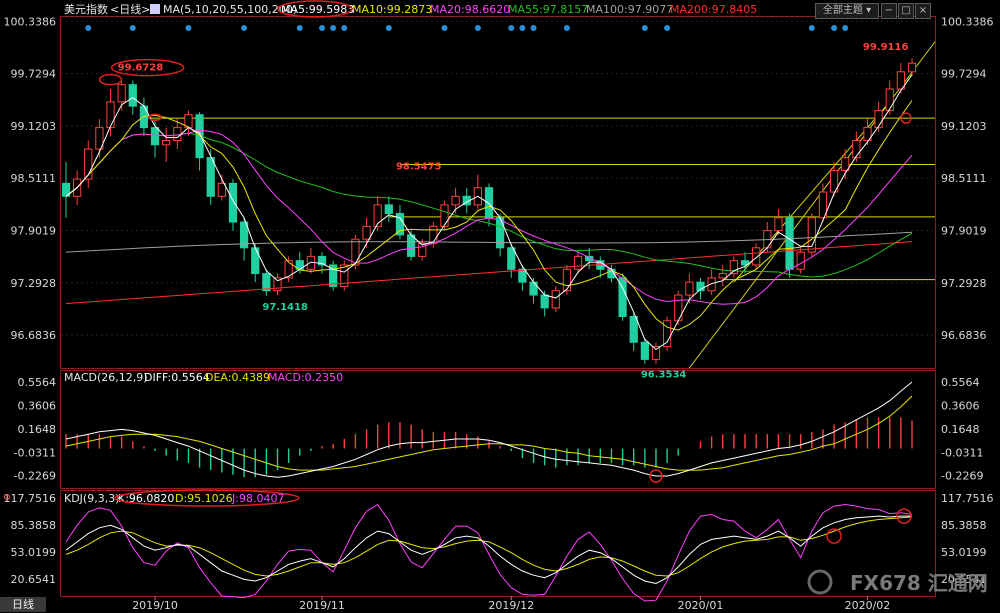 The width and height of the screenshot is (1000, 613). What do you see at coordinates (285, 307) in the screenshot?
I see `price-annotation-label: 97.1418` at bounding box center [285, 307].